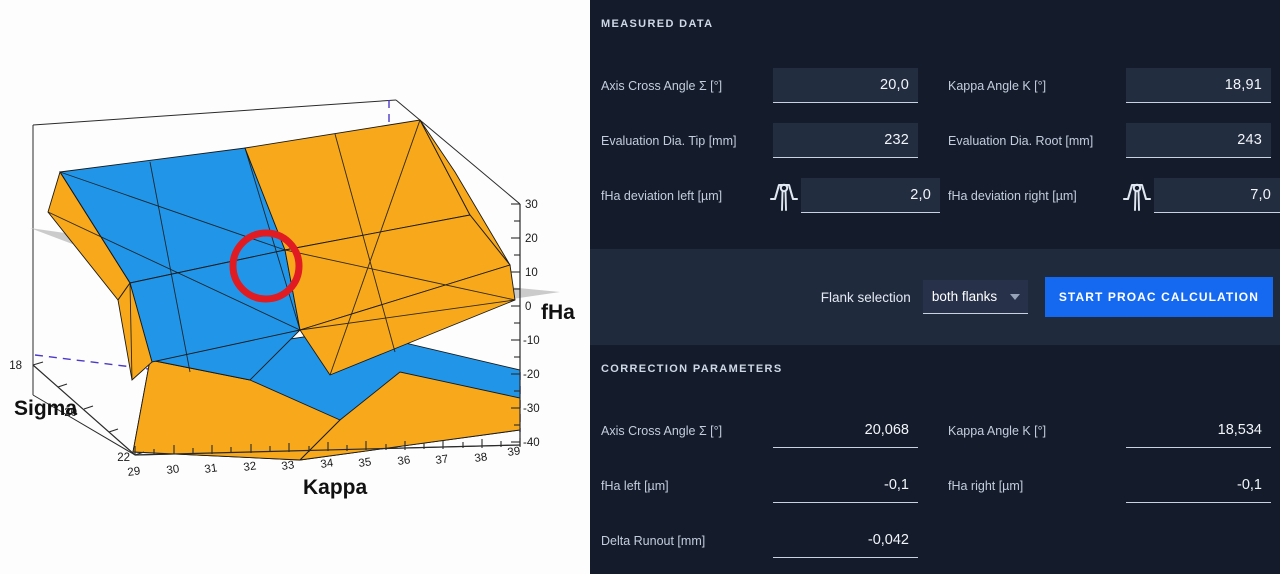 The height and width of the screenshot is (574, 1280). What do you see at coordinates (123, 458) in the screenshot?
I see `svg-text: 22` at bounding box center [123, 458].